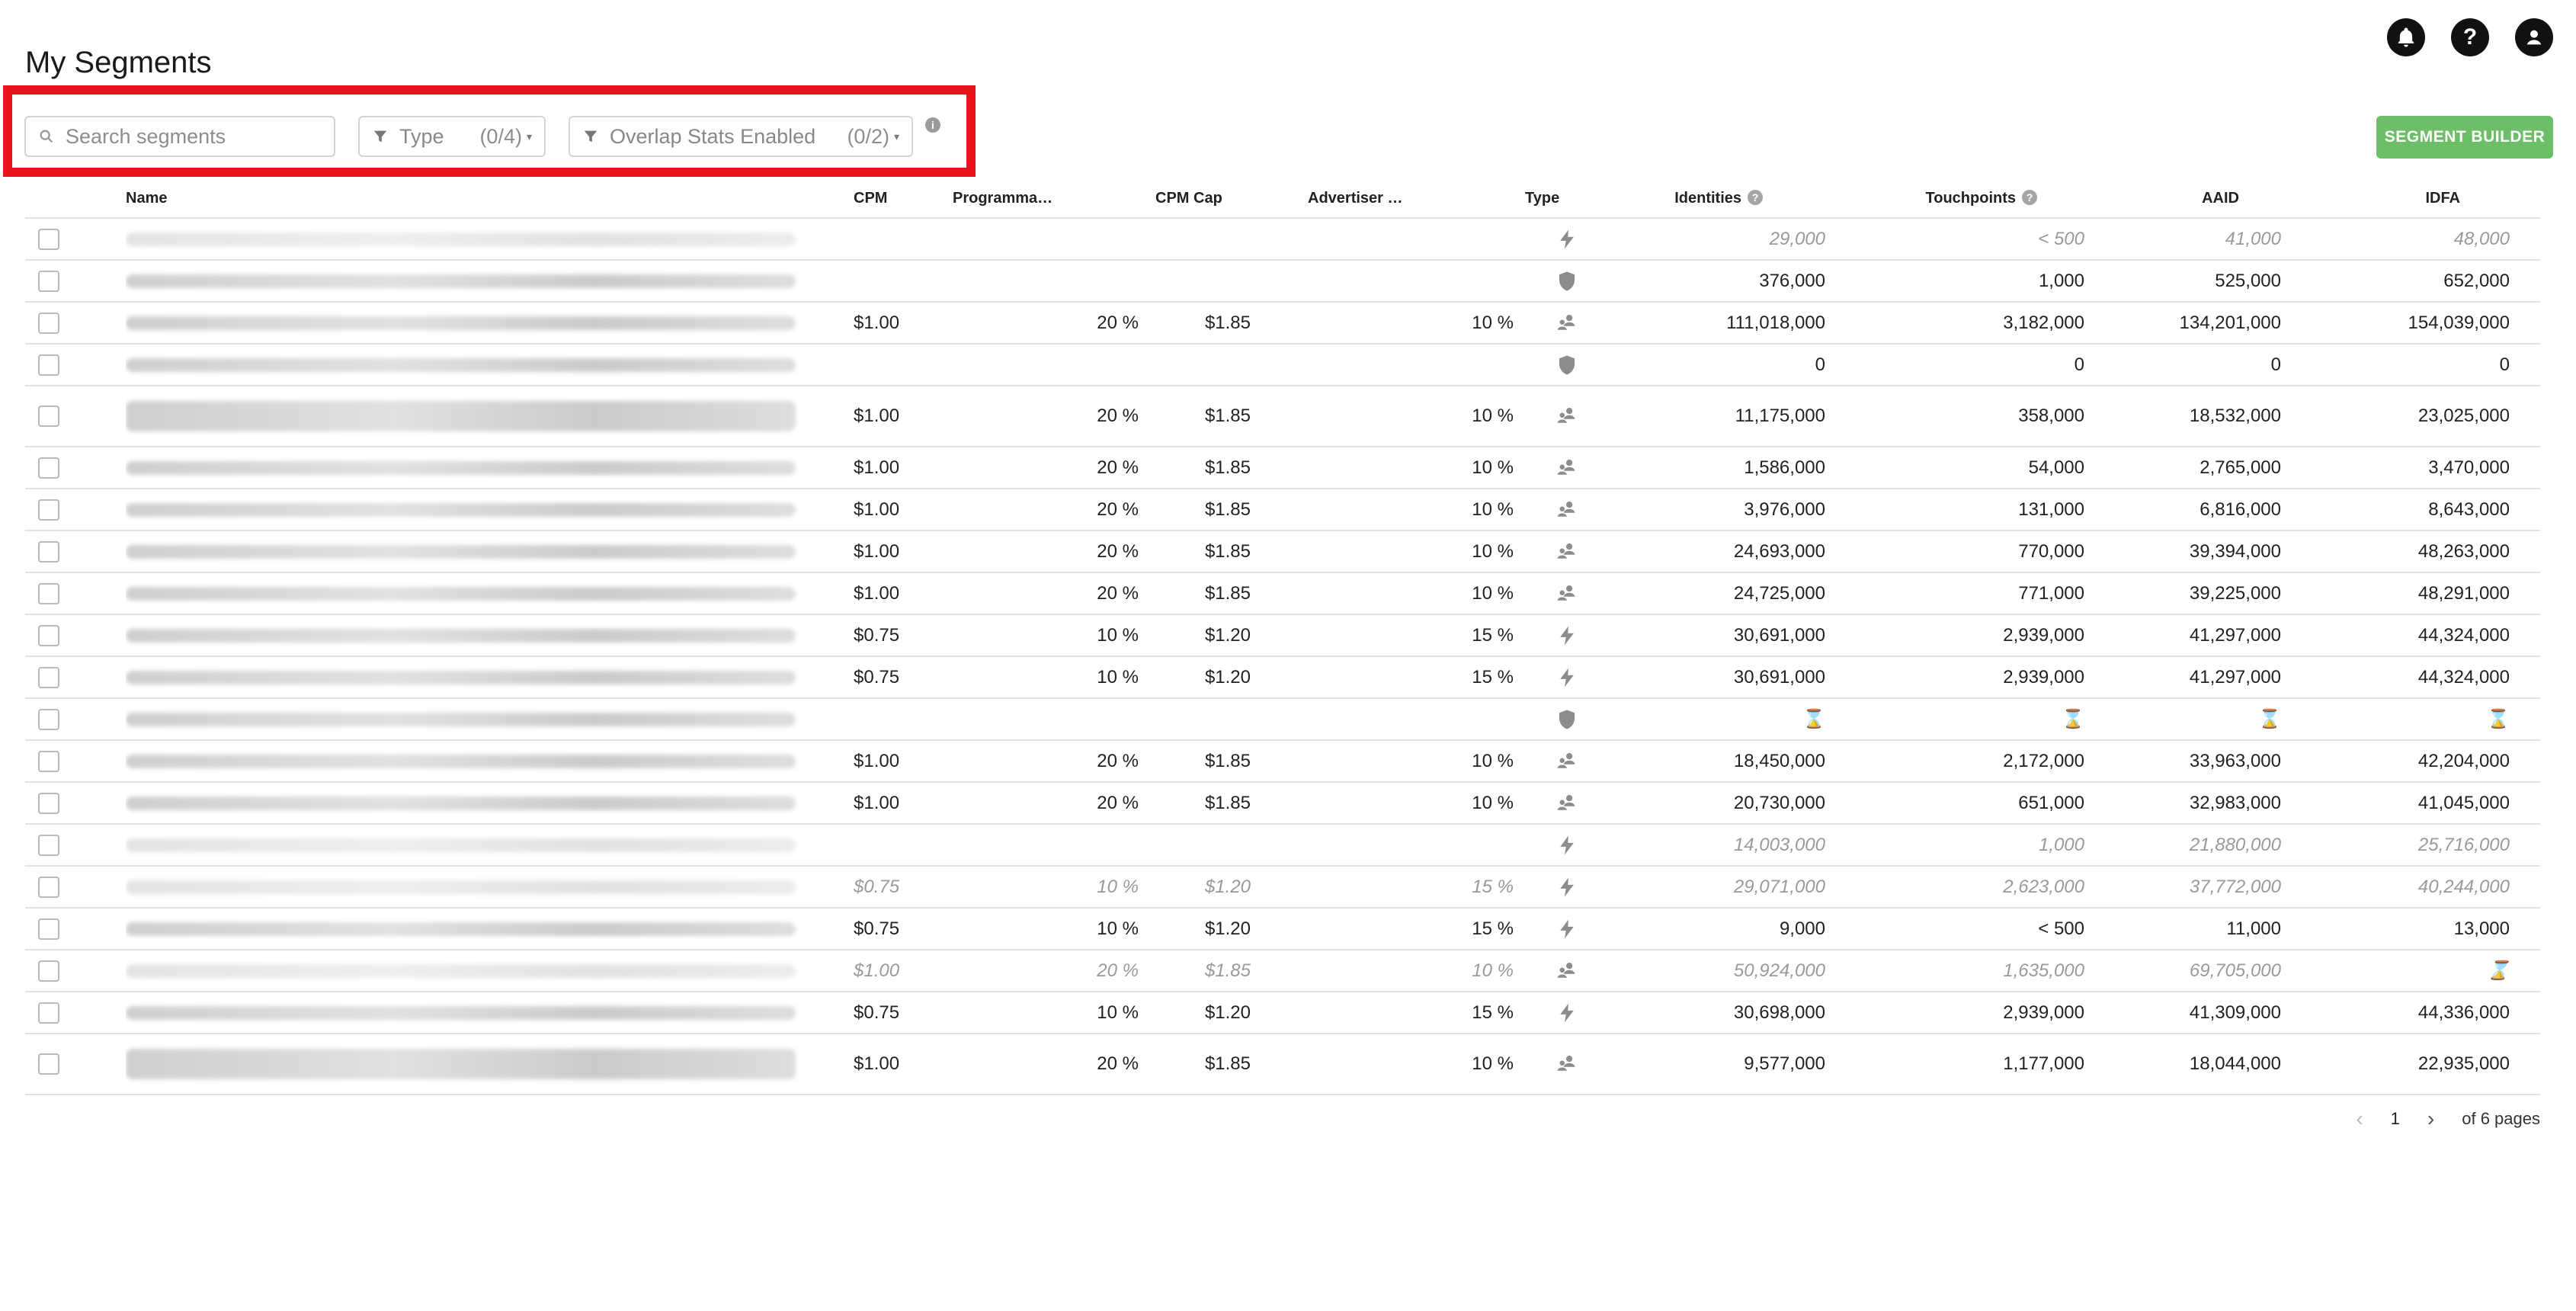  What do you see at coordinates (1282, 719) in the screenshot?
I see `table-row: ⌛ ⌛ ⌛ ⌛` at bounding box center [1282, 719].